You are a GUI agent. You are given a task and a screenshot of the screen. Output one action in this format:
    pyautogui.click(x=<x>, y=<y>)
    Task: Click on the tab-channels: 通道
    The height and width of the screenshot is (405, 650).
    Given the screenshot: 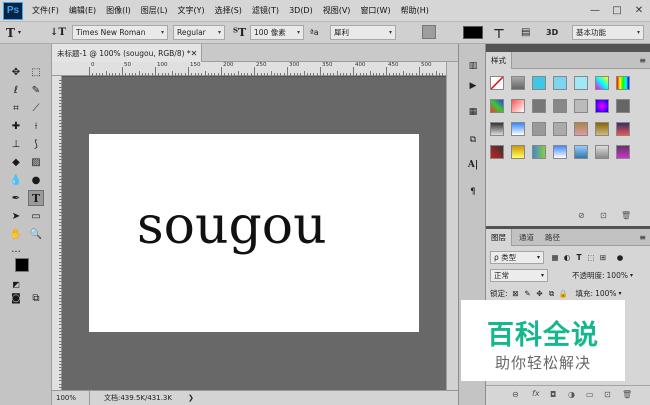 What is the action you would take?
    pyautogui.click(x=526, y=237)
    